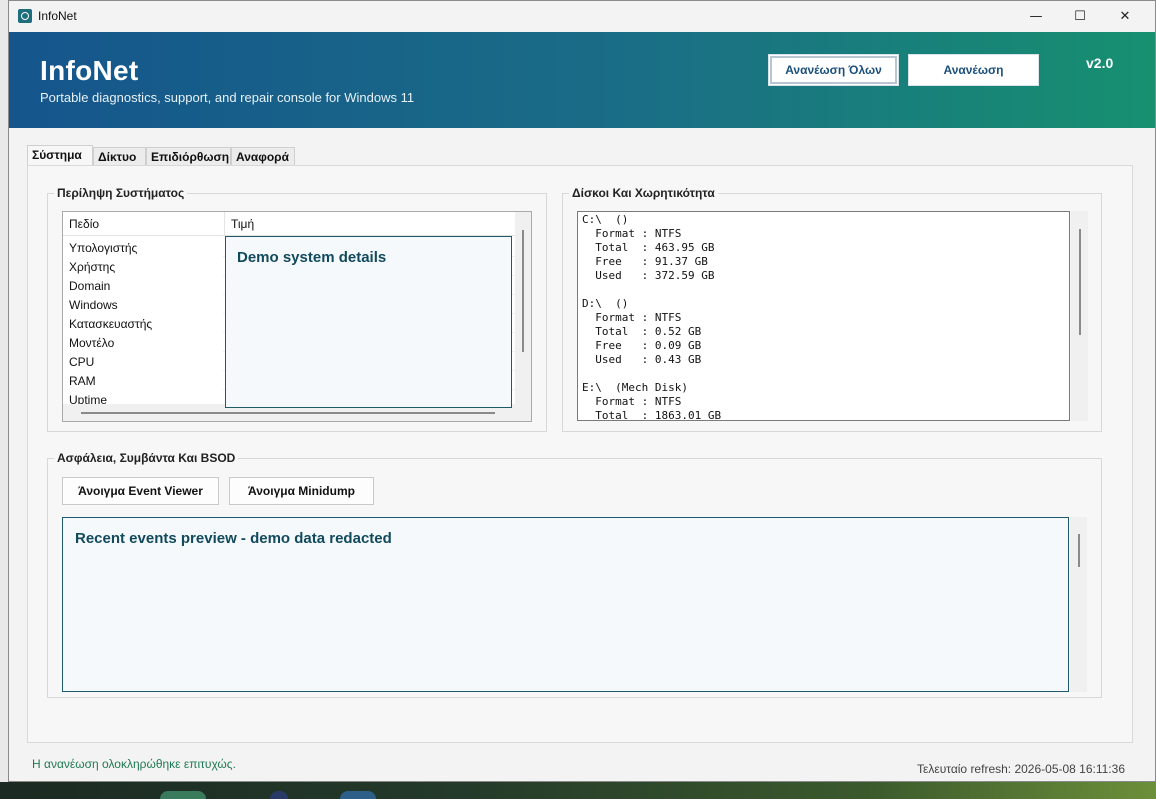 This screenshot has height=799, width=1156. I want to click on version-label: v2.0, so click(1100, 63).